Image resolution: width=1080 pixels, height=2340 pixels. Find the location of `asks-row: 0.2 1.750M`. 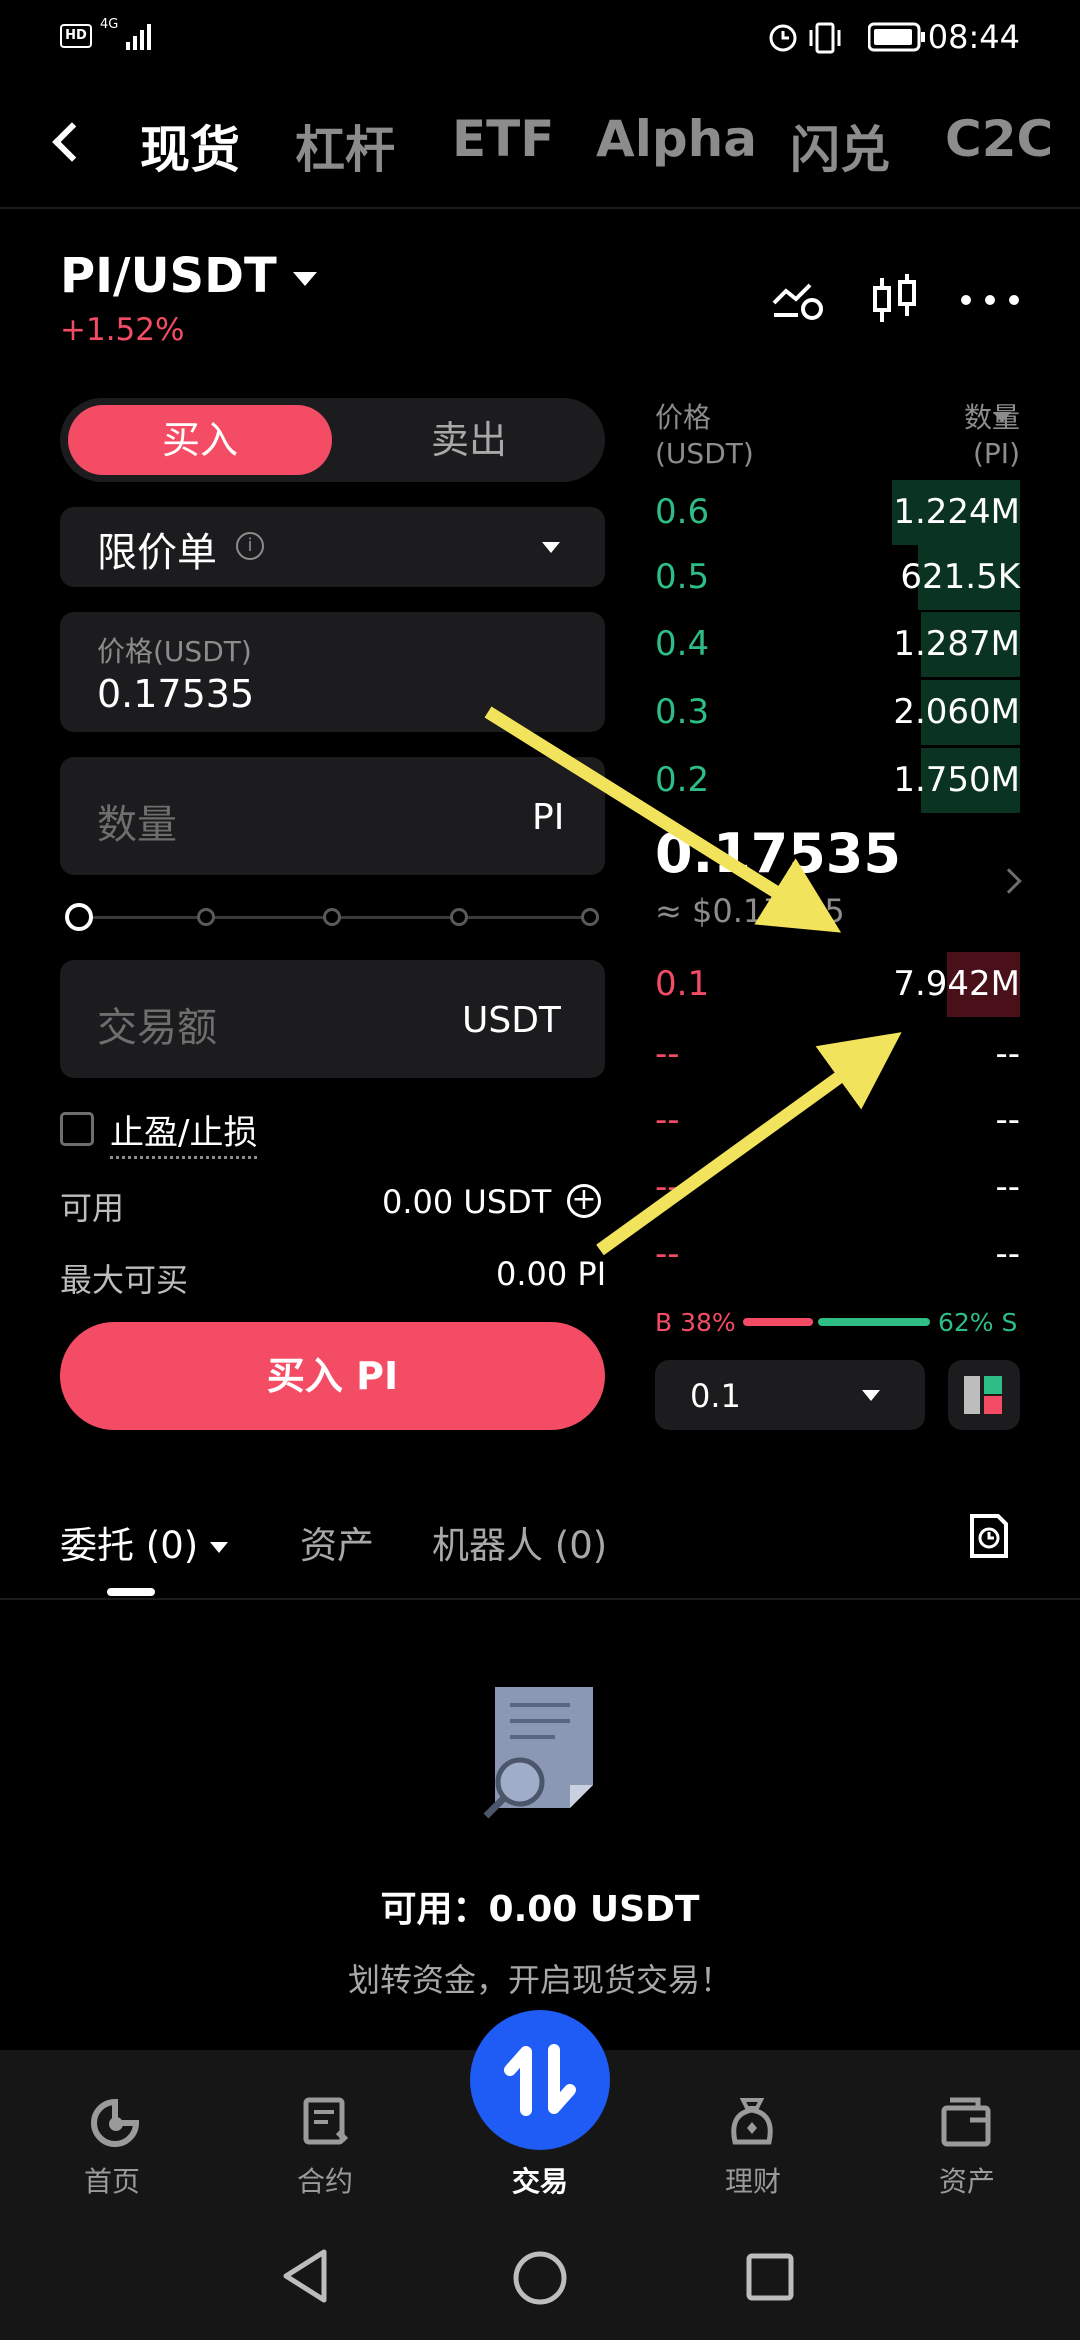

asks-row: 0.2 1.750M is located at coordinates (837, 780).